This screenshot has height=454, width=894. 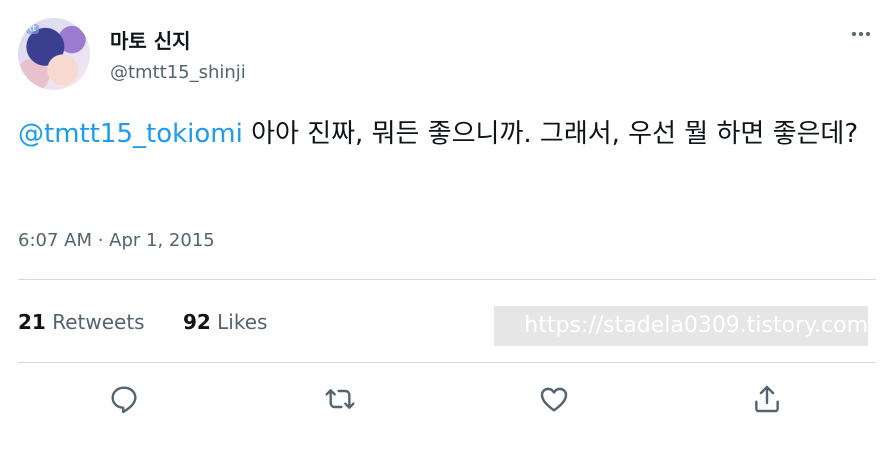 What do you see at coordinates (158, 322) in the screenshot?
I see `tweet-stats: 21 Retweets 92 Likes` at bounding box center [158, 322].